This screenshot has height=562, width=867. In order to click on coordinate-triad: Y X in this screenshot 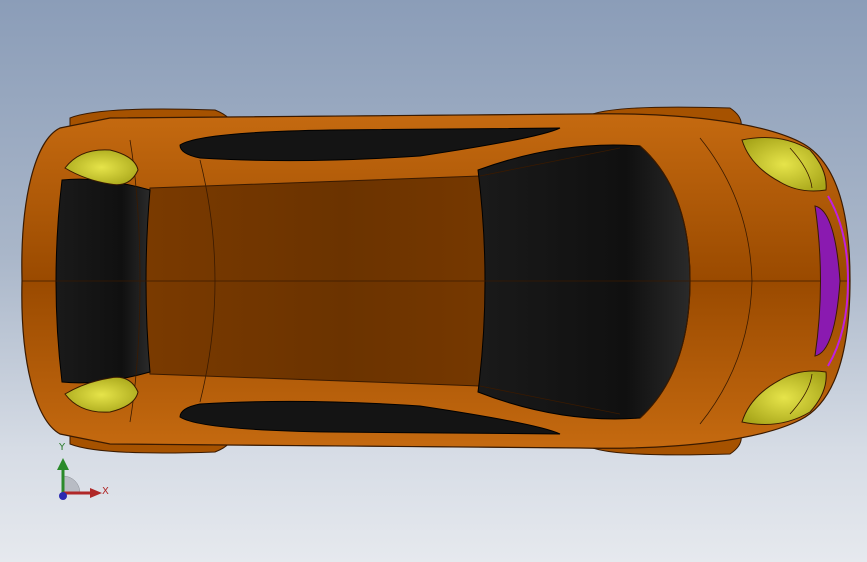, I will do `click(80, 473)`.